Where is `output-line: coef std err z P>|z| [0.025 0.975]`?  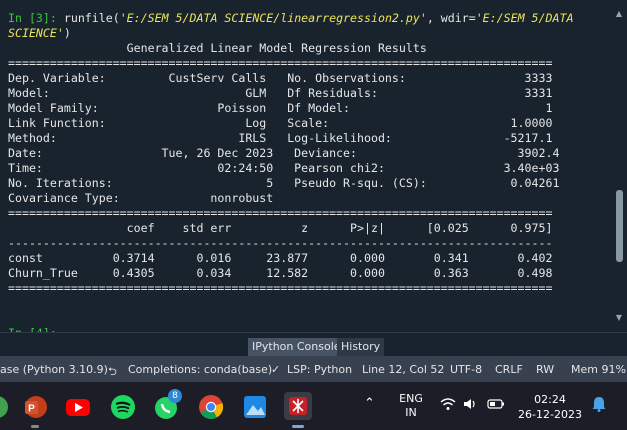
output-line: coef std err z P>|z| [0.025 0.975] is located at coordinates (280, 228).